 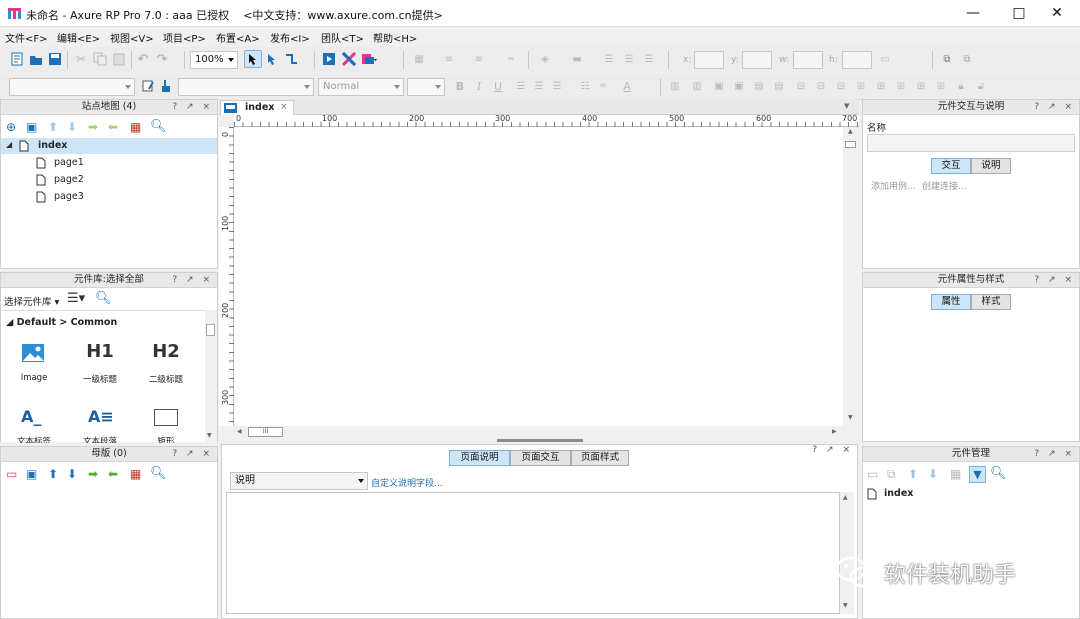 What do you see at coordinates (11, 127) in the screenshot?
I see `add-page-icon: ⊕` at bounding box center [11, 127].